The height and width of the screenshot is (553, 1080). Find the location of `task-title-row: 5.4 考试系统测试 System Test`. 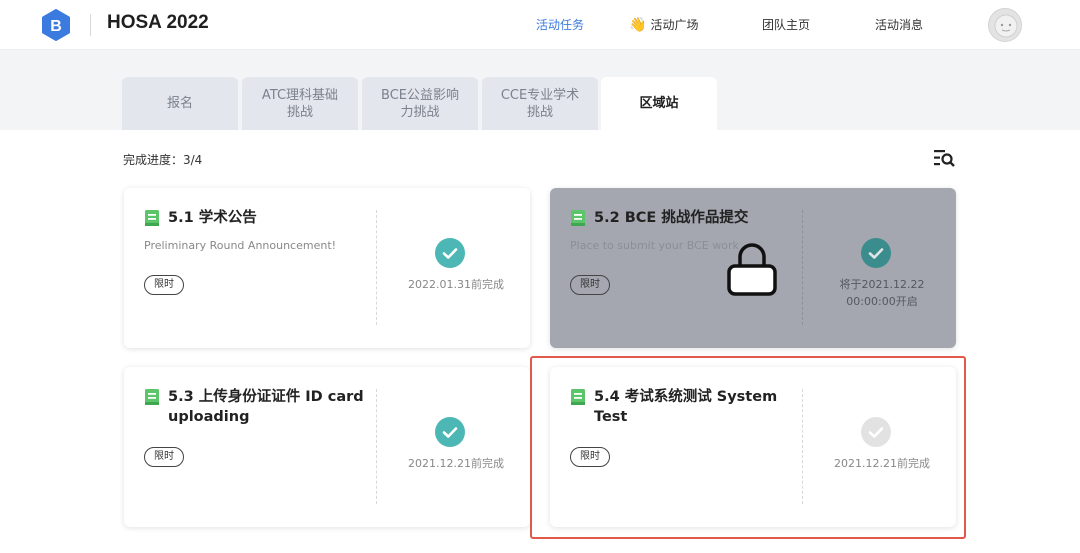

task-title-row: 5.4 考试系统测试 System Test is located at coordinates (682, 407).